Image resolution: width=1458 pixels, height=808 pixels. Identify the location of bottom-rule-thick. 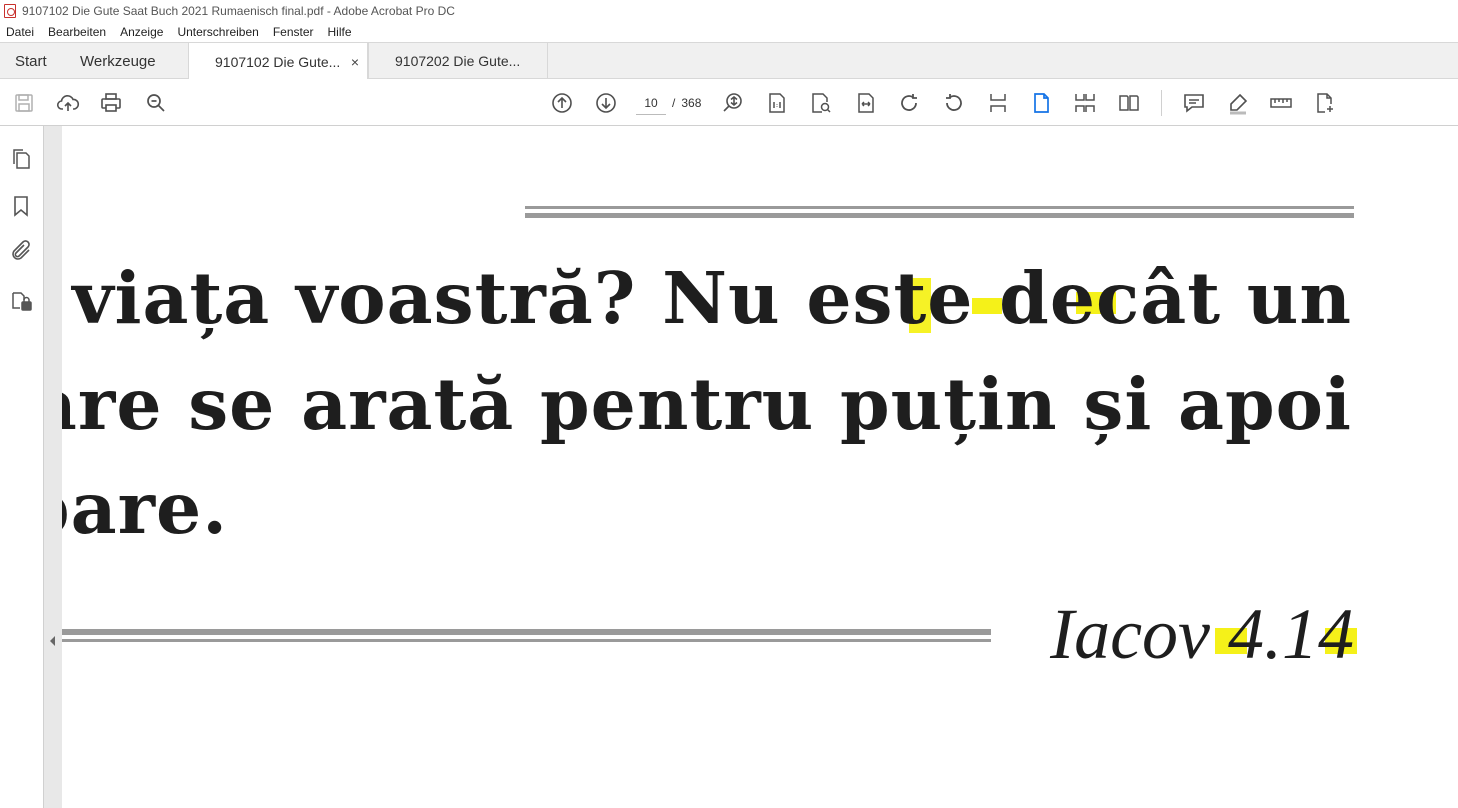
(526, 632).